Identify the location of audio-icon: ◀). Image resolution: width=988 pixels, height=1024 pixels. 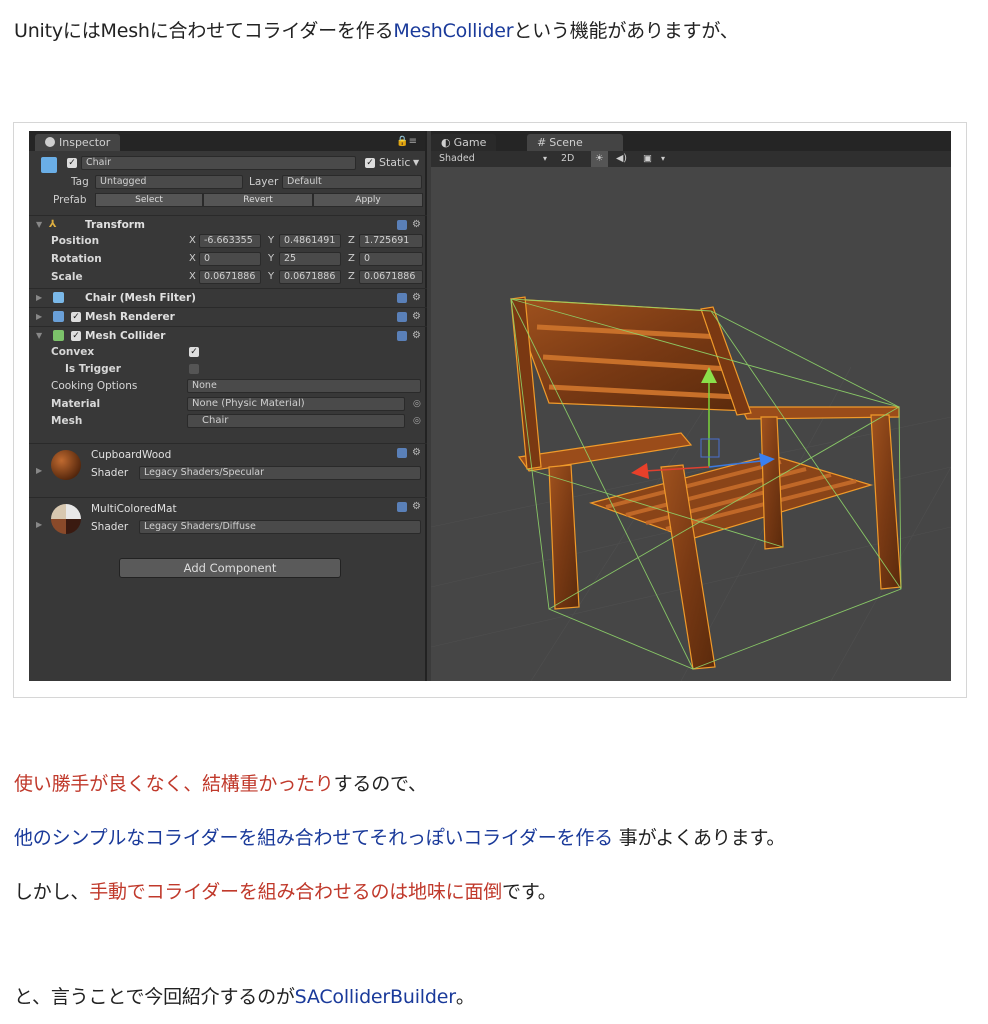
(621, 159).